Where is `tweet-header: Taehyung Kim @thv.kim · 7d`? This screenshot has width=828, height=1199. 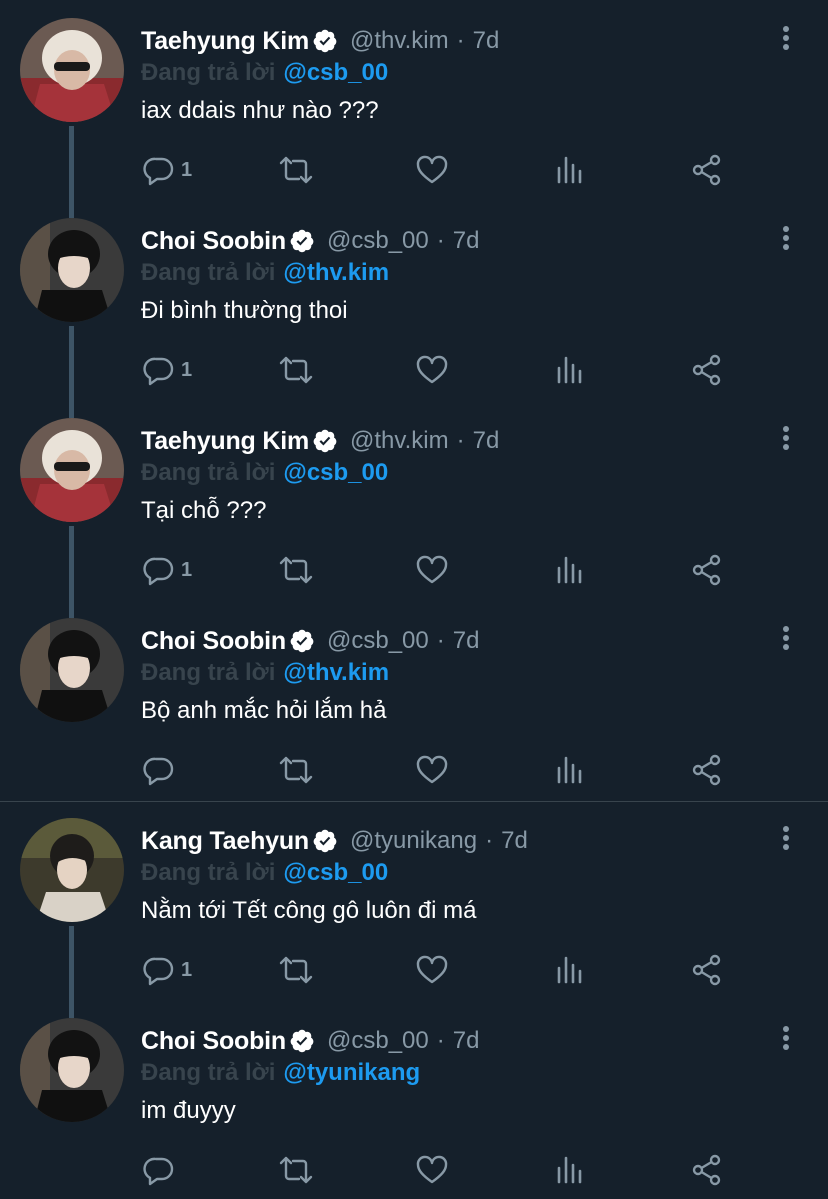 tweet-header: Taehyung Kim @thv.kim · 7d is located at coordinates (320, 41).